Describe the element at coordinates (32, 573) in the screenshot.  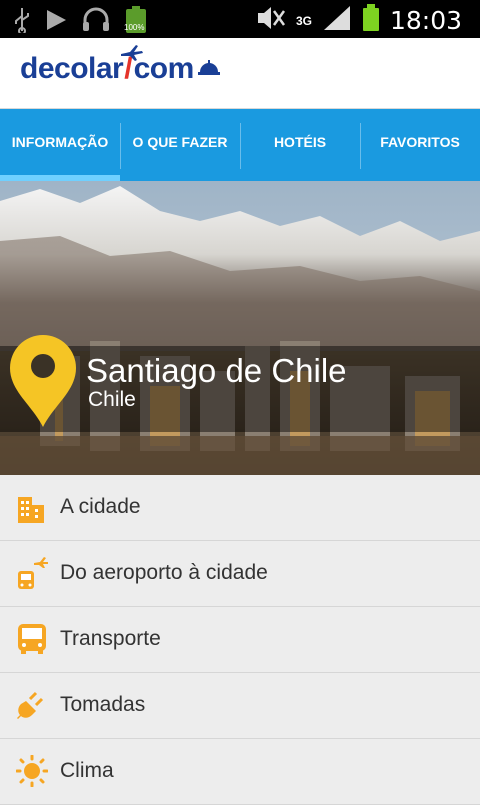
I see `airport-bus-icon` at that location.